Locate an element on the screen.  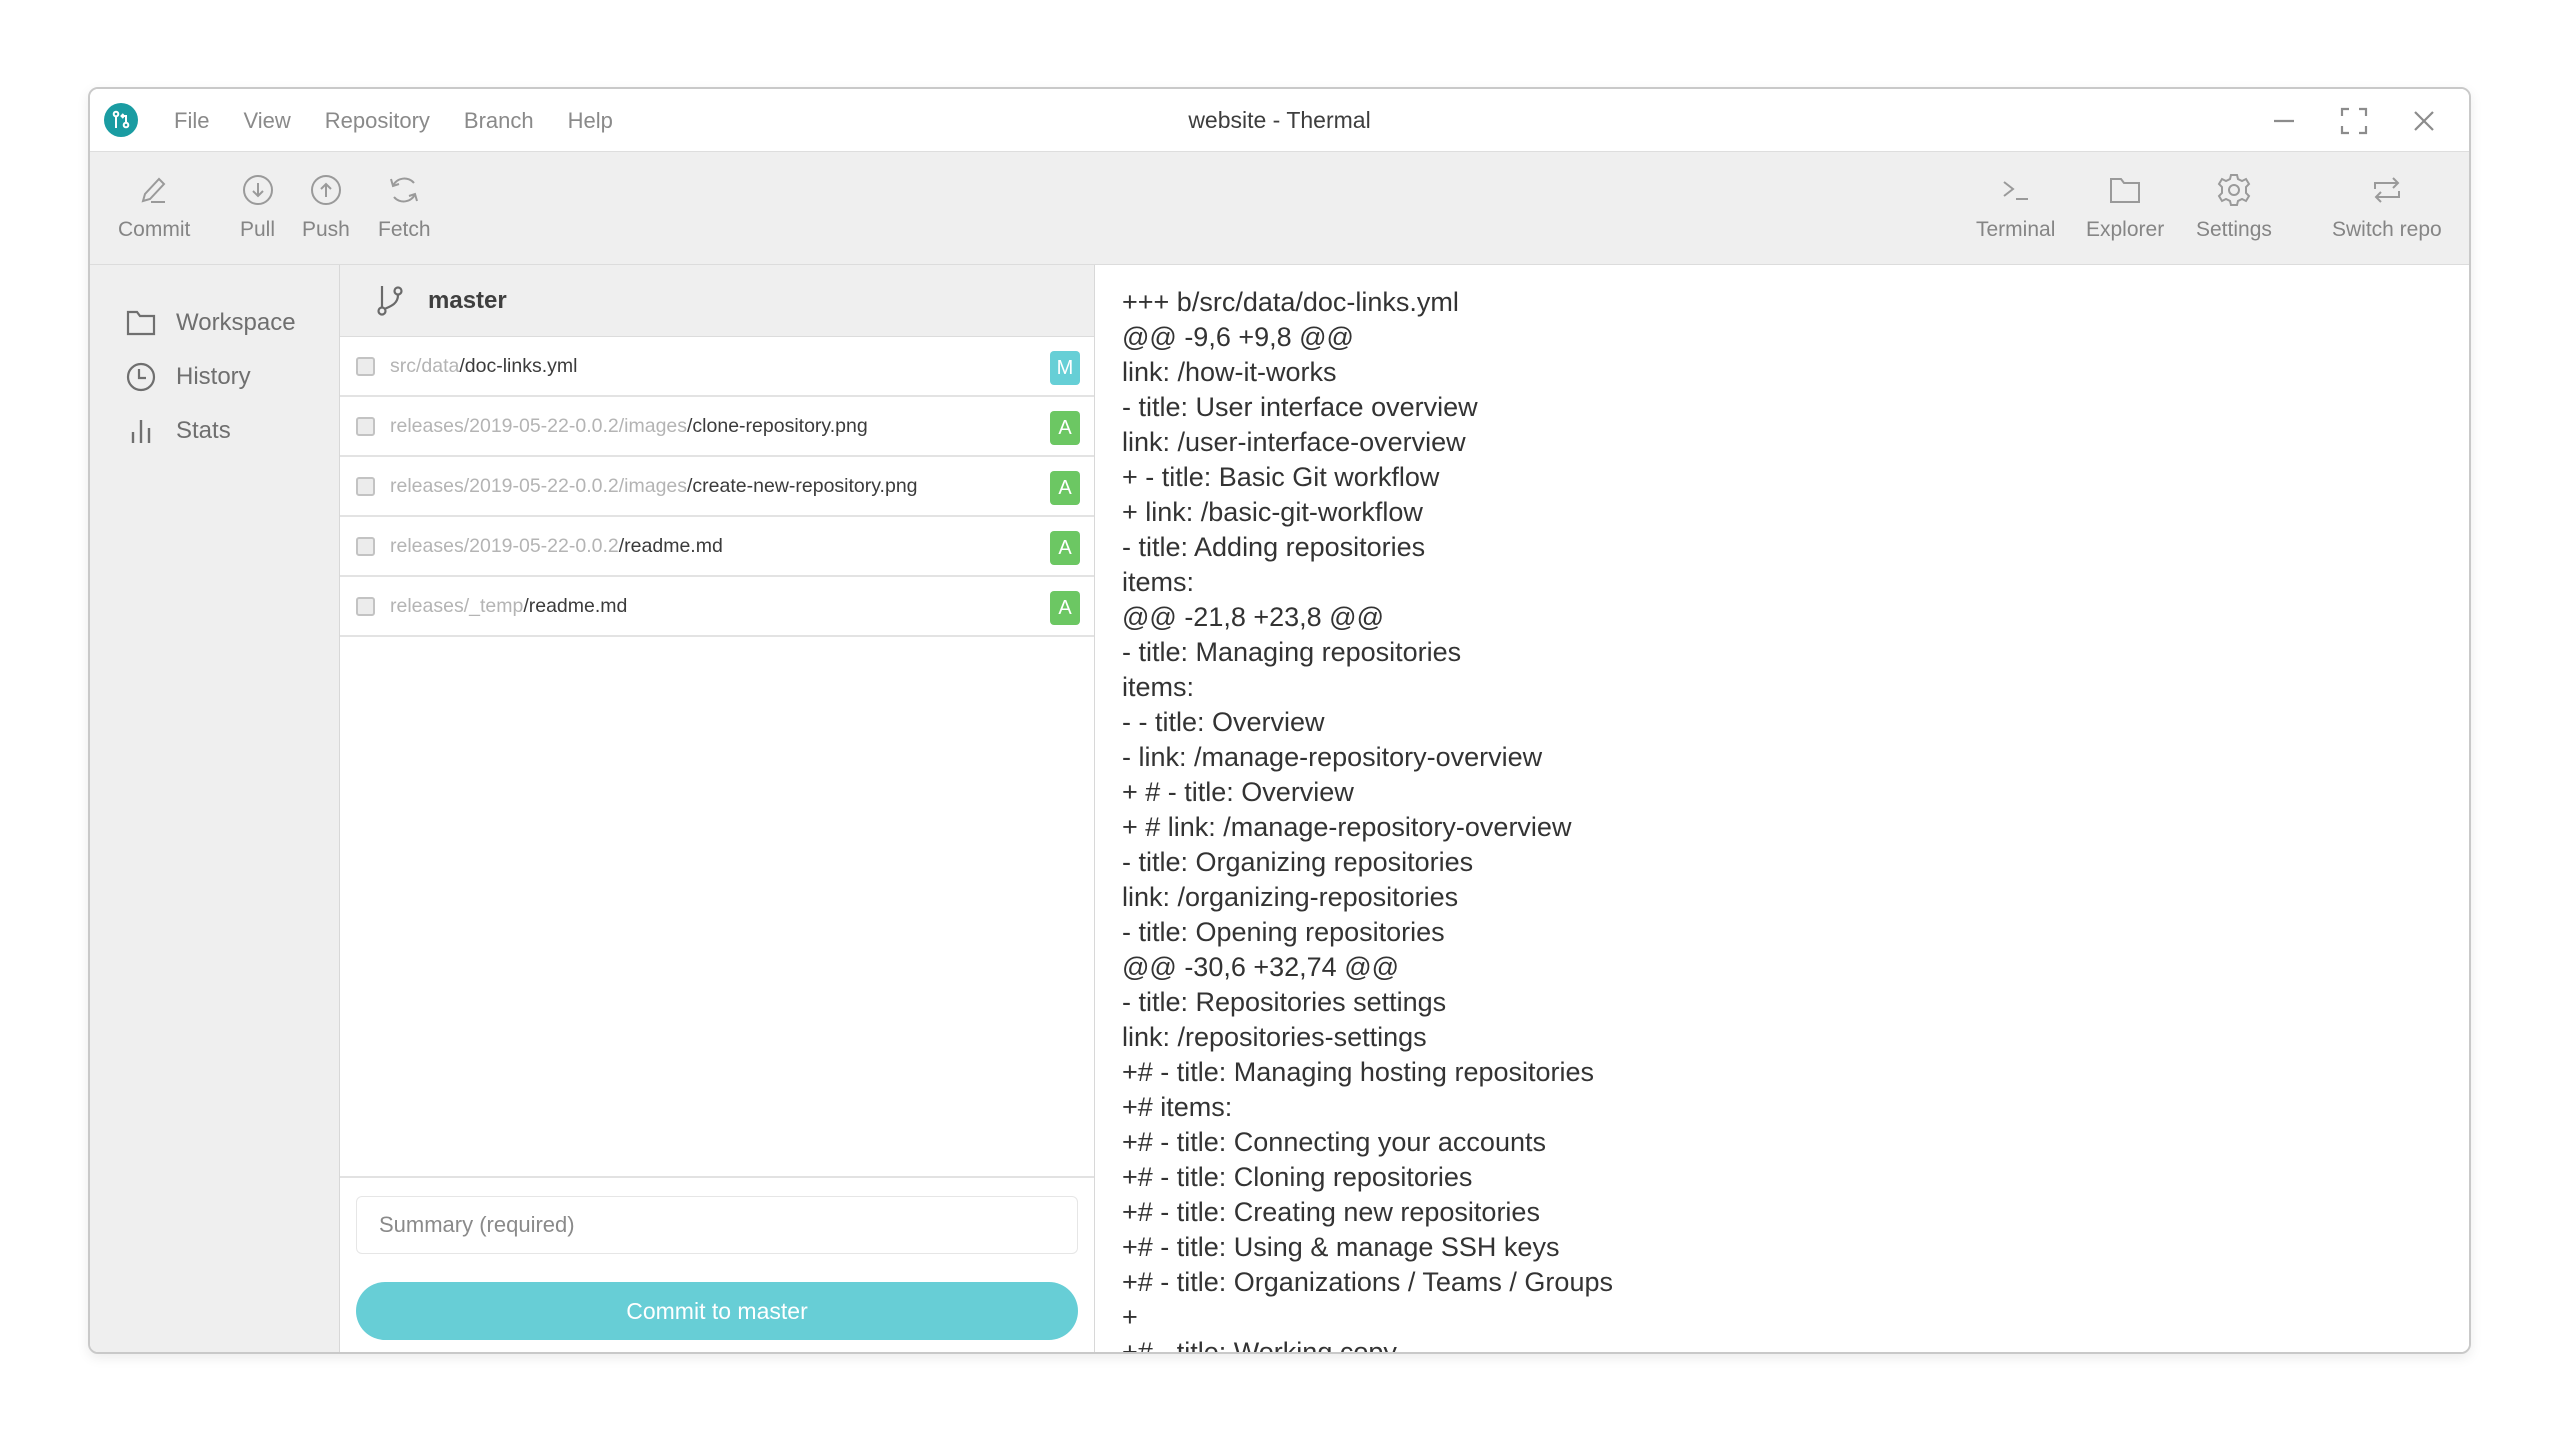
switch-repo-button: Switch repo is located at coordinates (2387, 206).